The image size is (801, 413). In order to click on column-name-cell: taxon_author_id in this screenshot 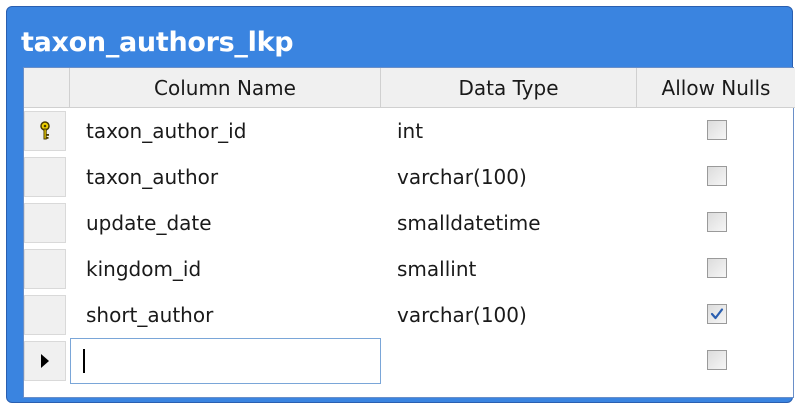, I will do `click(166, 131)`.